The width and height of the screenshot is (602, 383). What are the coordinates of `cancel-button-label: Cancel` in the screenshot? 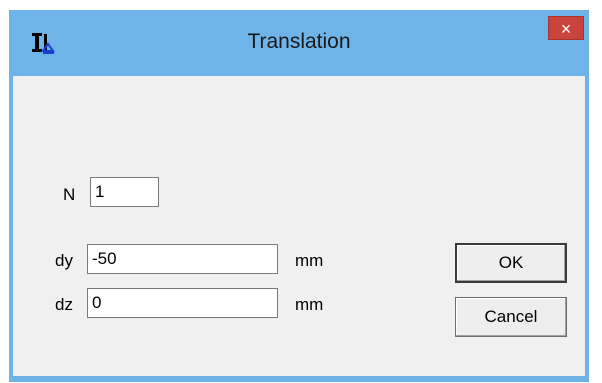 It's located at (511, 316).